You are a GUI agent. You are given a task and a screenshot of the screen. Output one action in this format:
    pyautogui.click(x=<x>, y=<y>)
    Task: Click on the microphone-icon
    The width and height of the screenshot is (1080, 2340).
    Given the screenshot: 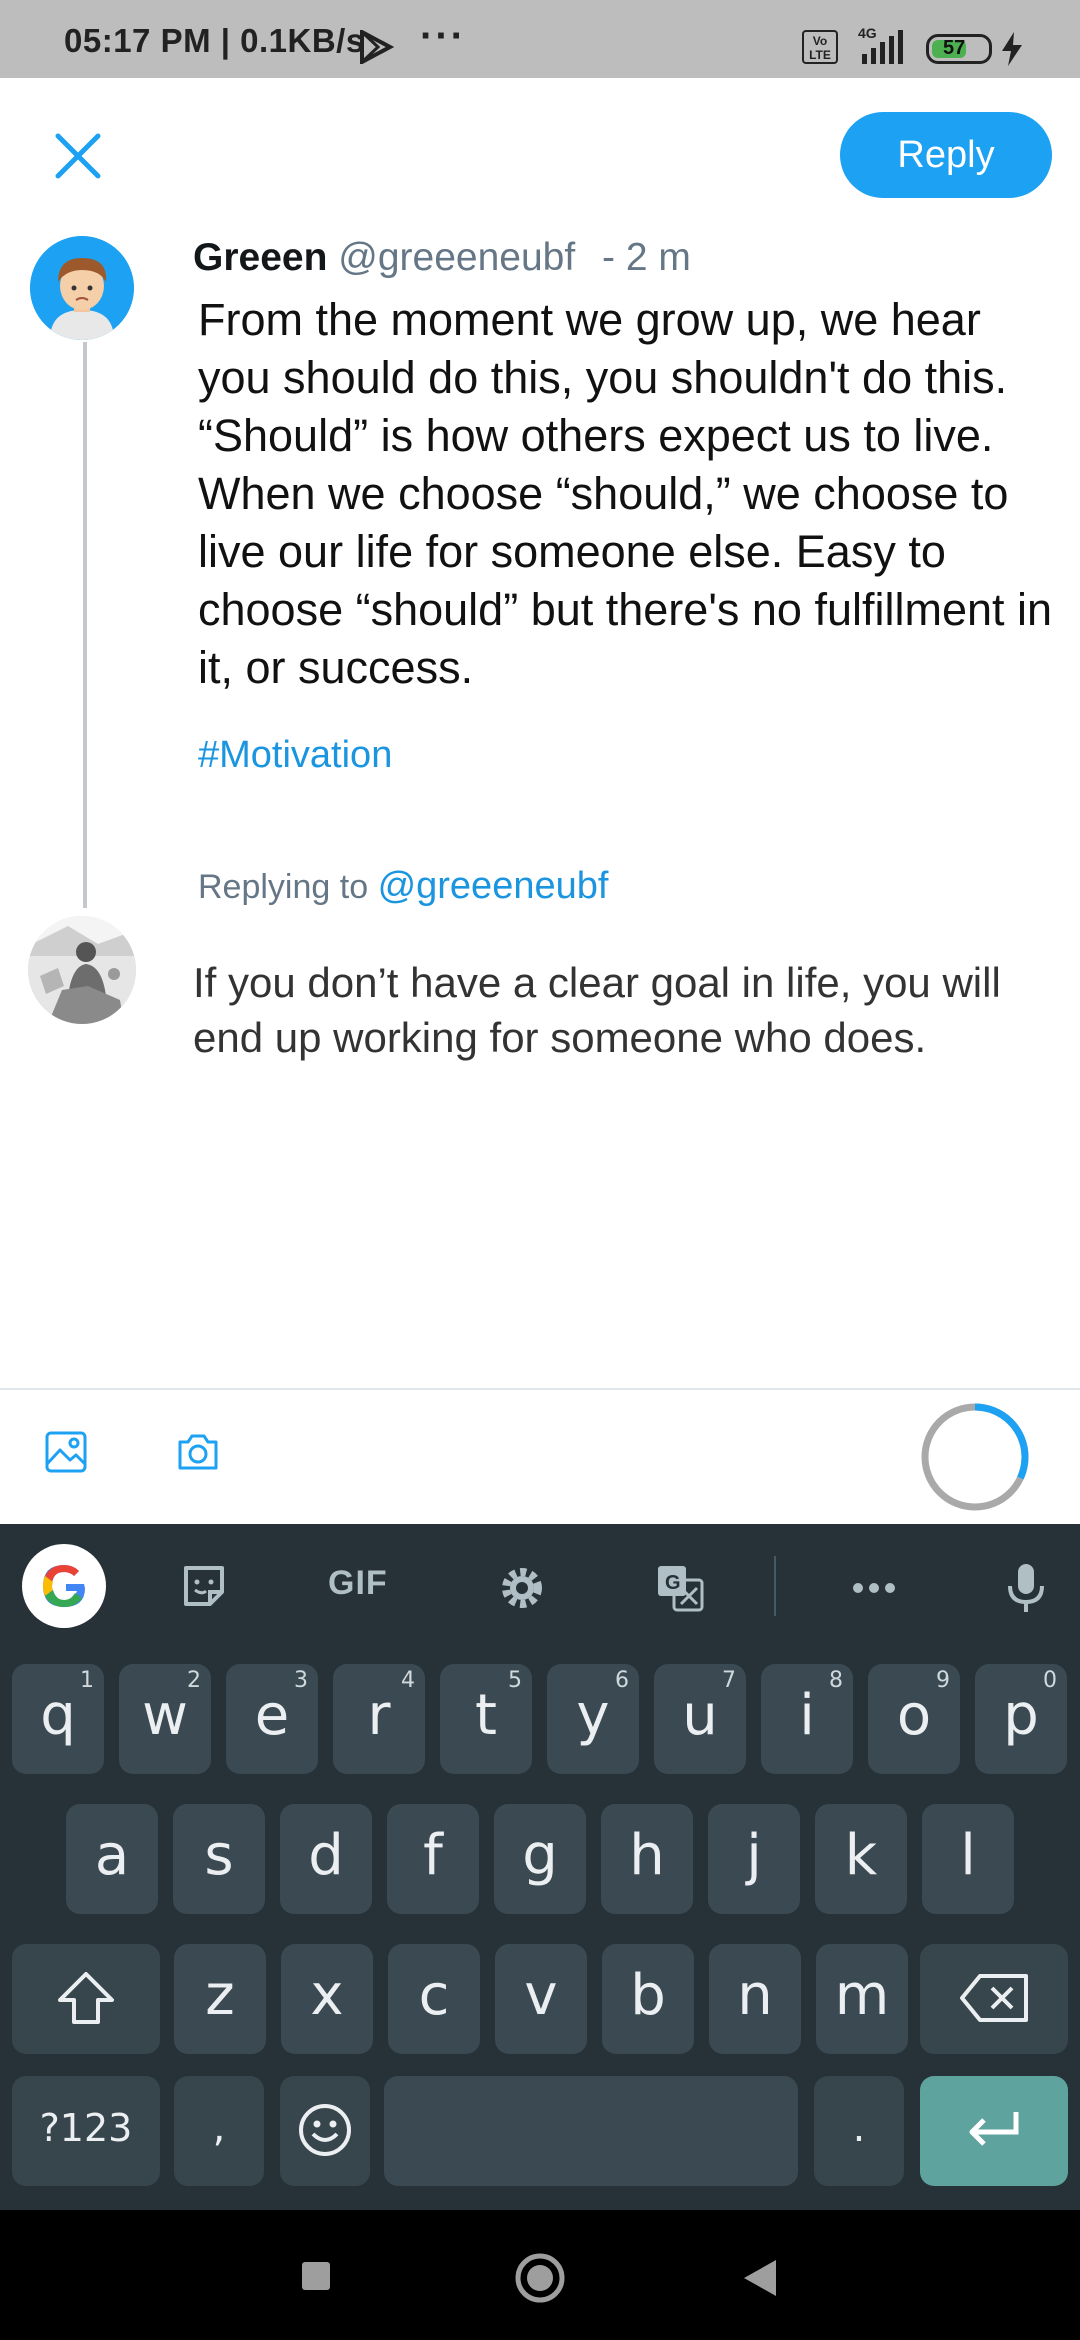 What is the action you would take?
    pyautogui.click(x=1026, y=1588)
    